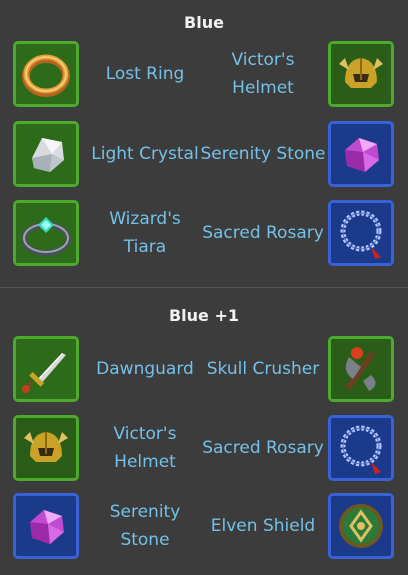 The image size is (408, 575). I want to click on item-row: Lost Ring Victor's Helmet, so click(204, 76).